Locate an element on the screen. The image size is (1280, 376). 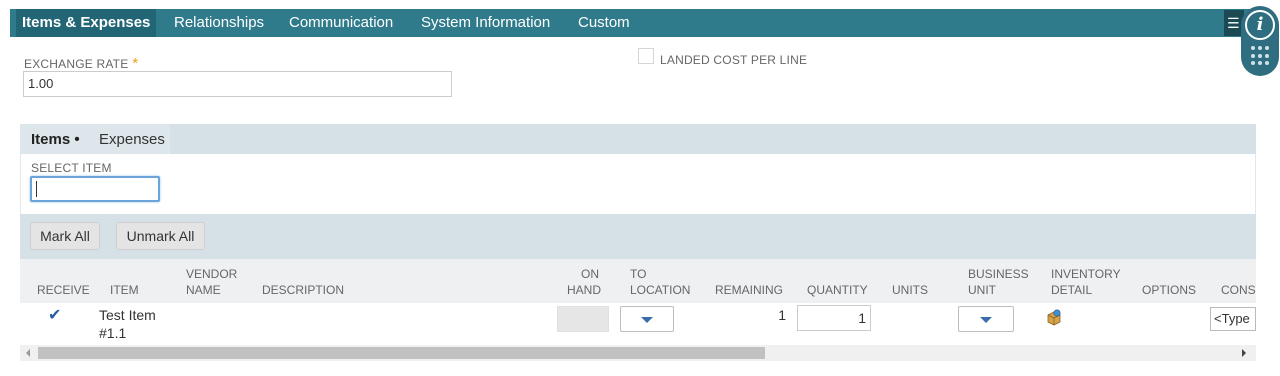
column-header-const: CONST is located at coordinates (1238, 290).